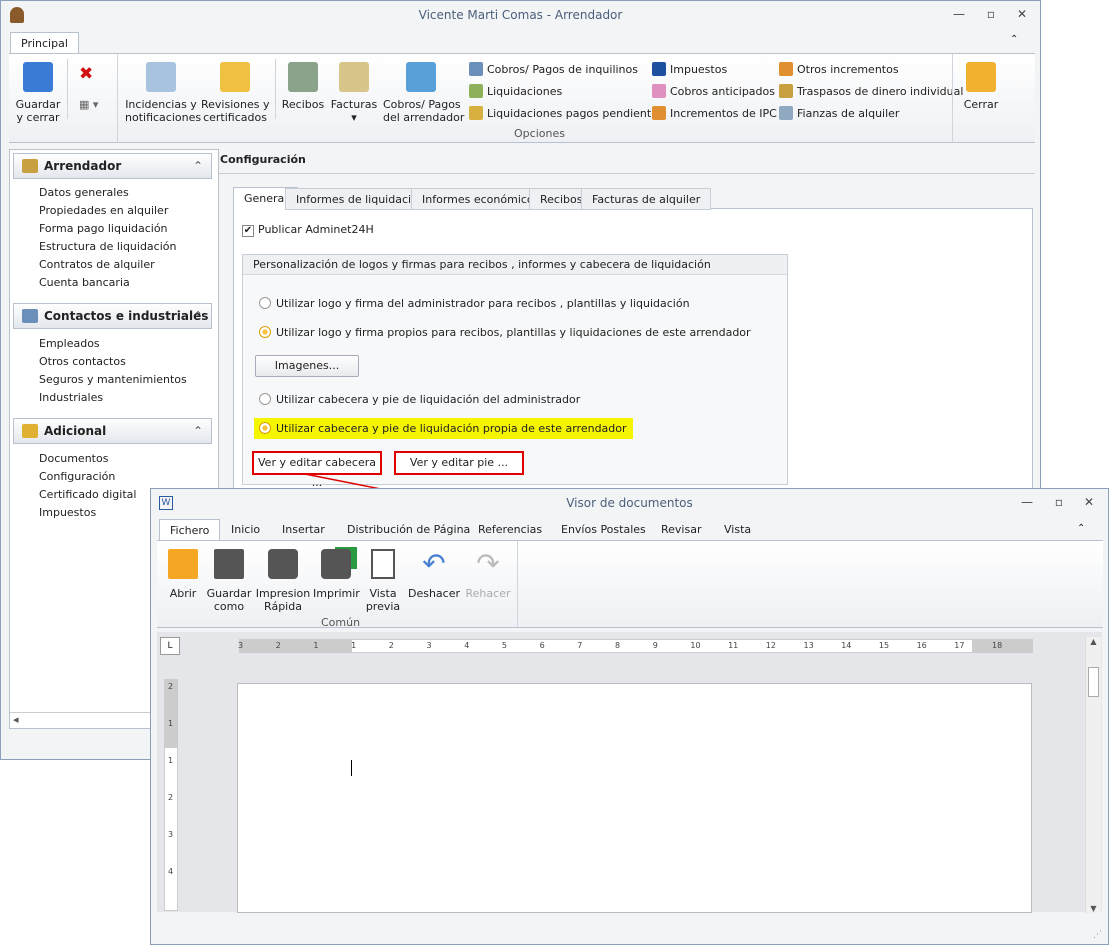  I want to click on redo-icon: ↷, so click(488, 563).